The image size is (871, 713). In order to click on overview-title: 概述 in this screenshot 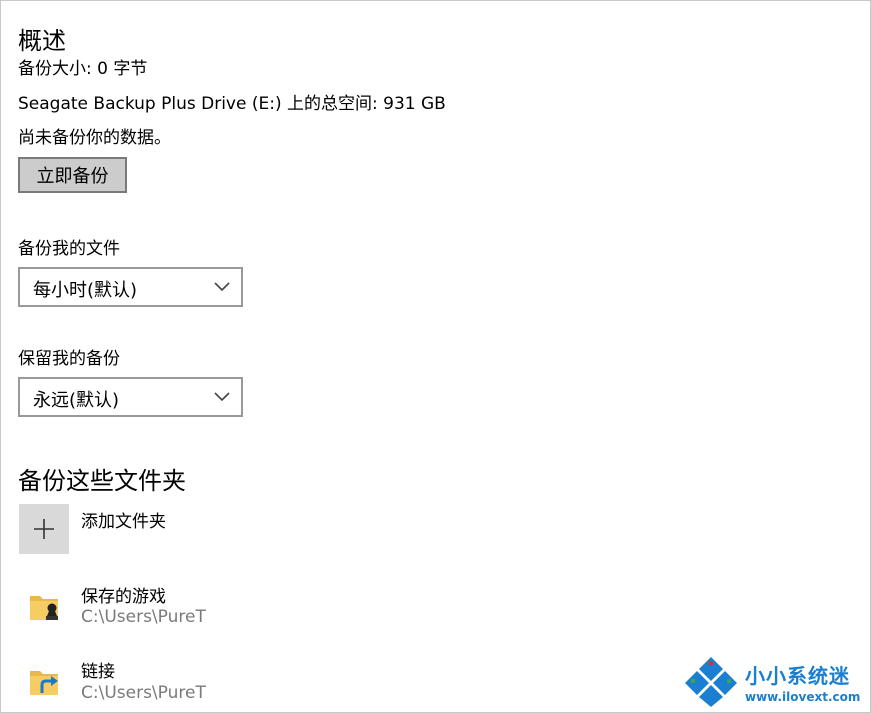, I will do `click(42, 41)`.